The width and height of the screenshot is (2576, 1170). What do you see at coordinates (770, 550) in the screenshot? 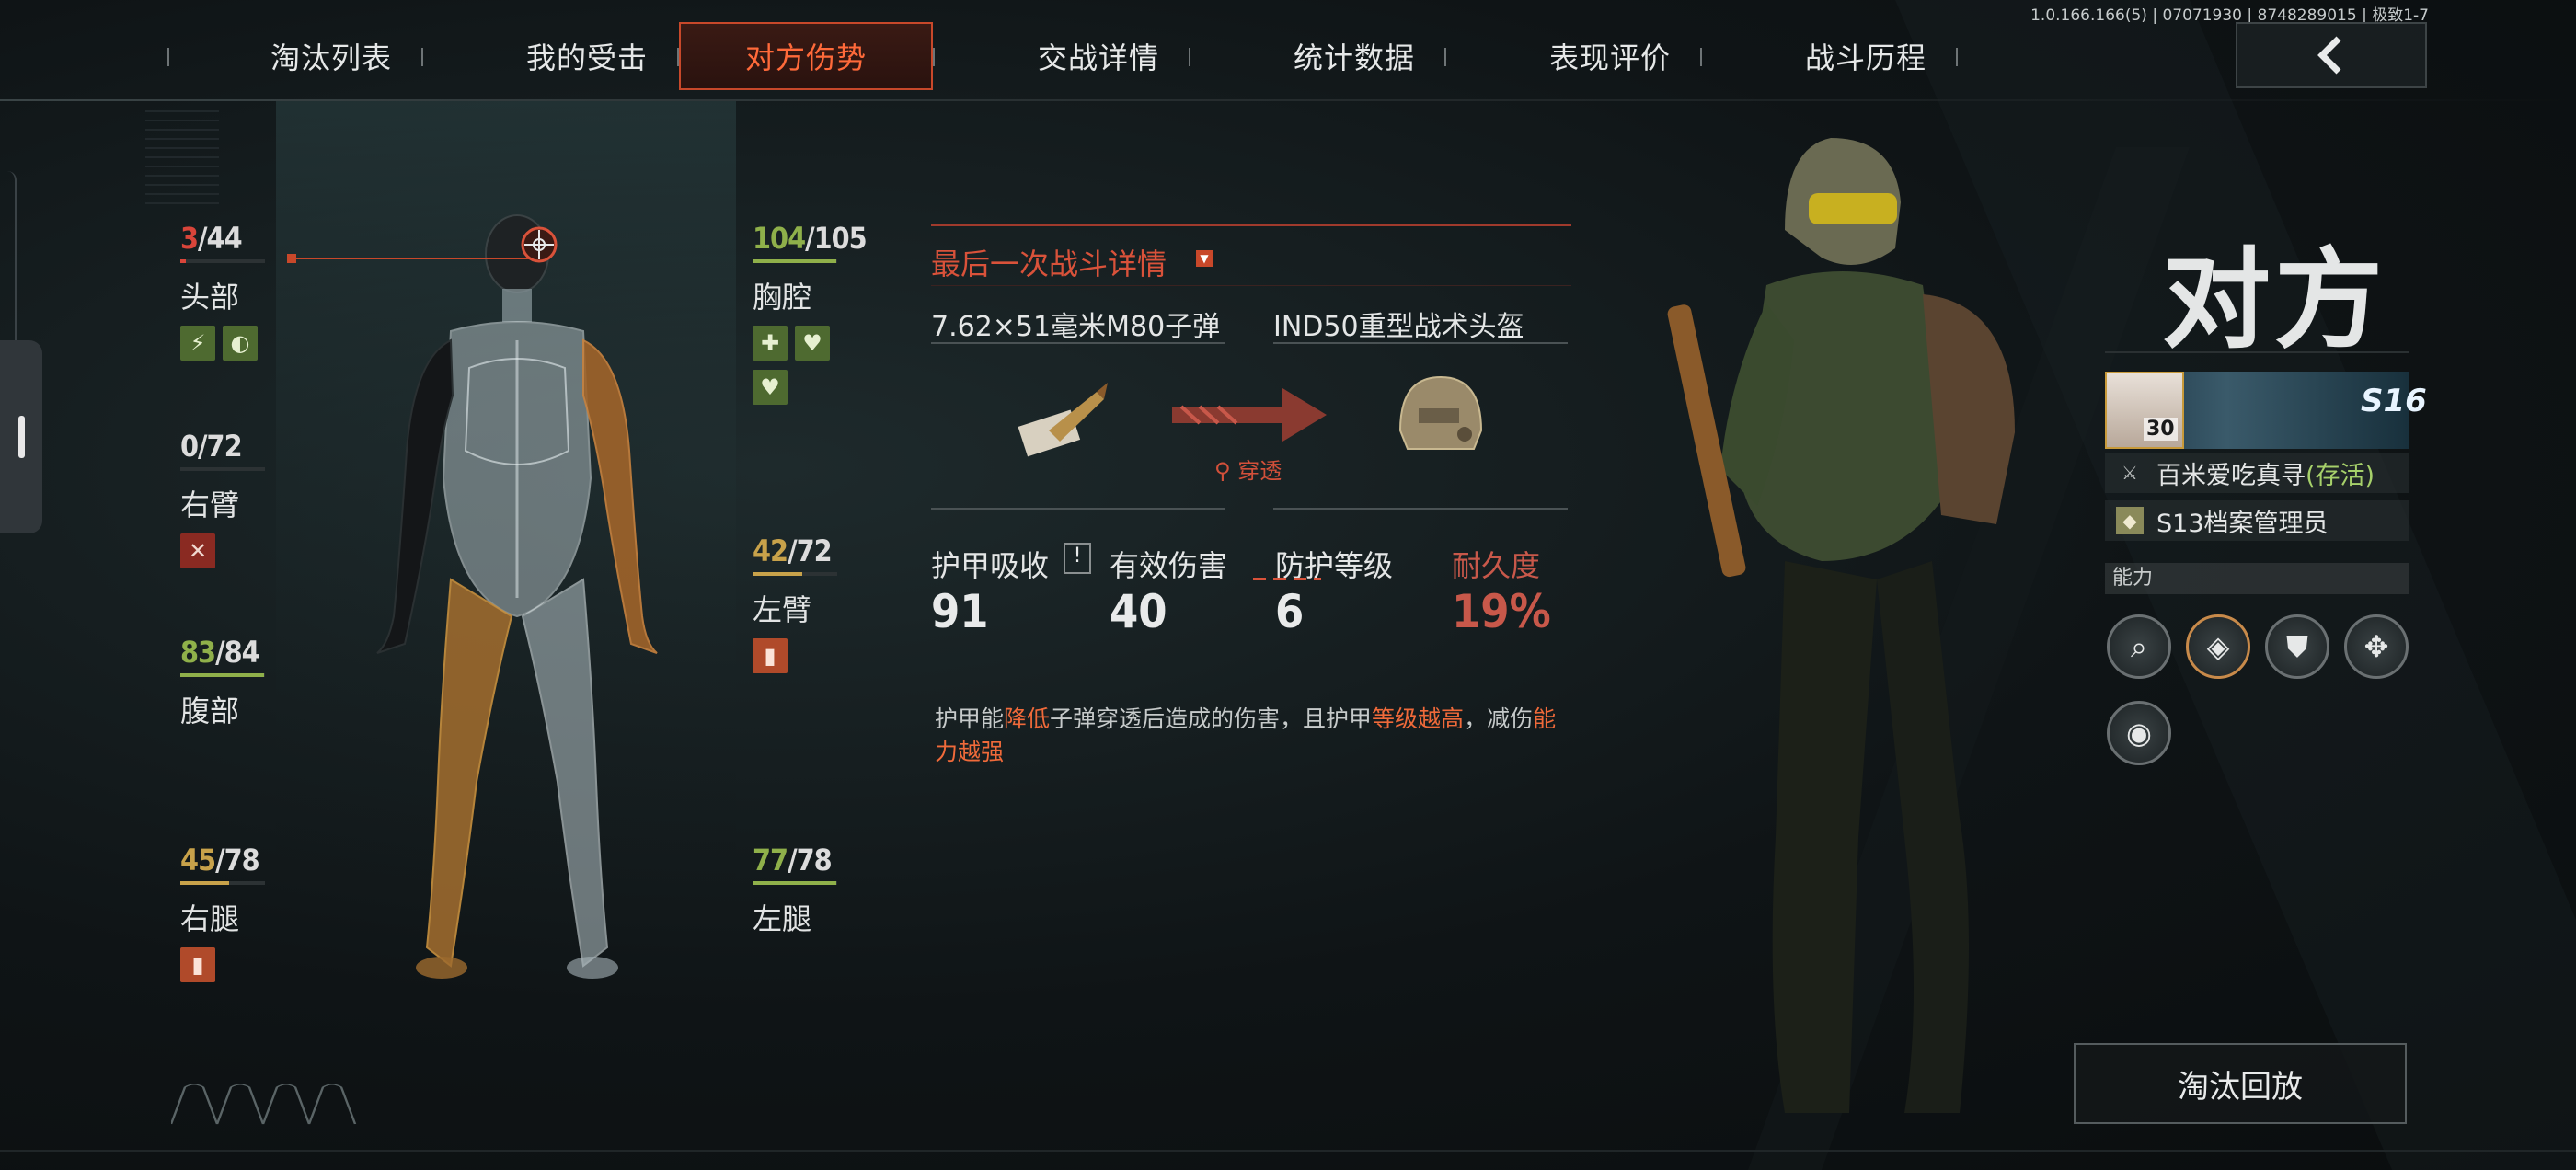
I see `hp-current: 42` at bounding box center [770, 550].